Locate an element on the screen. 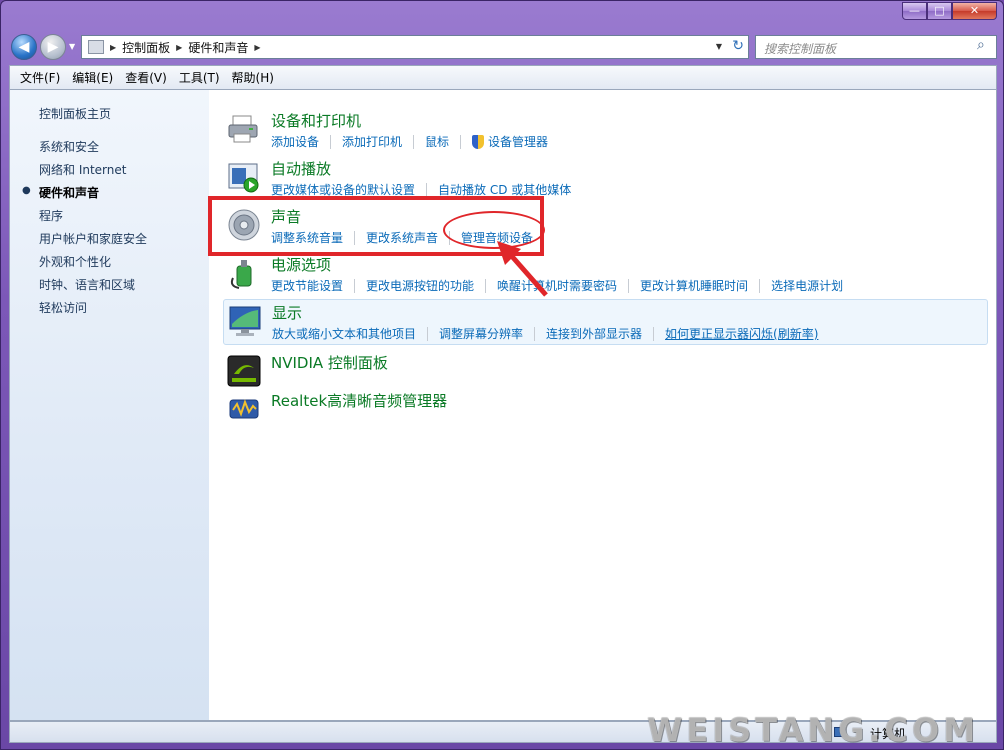  sidebar-item-clock-region: 时钟、语言和区域 is located at coordinates (87, 284).